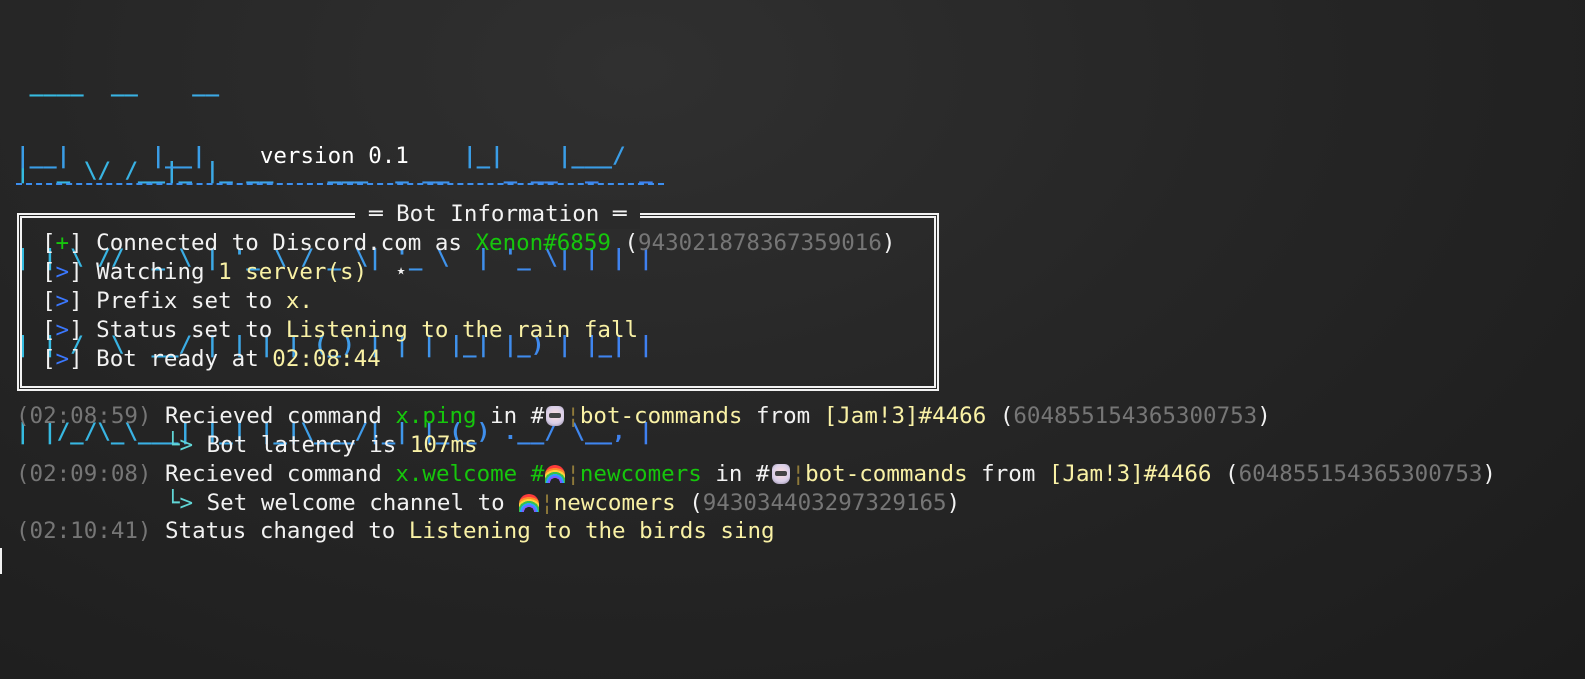 This screenshot has height=679, width=1585. I want to click on latency-value: 107ms, so click(443, 445).